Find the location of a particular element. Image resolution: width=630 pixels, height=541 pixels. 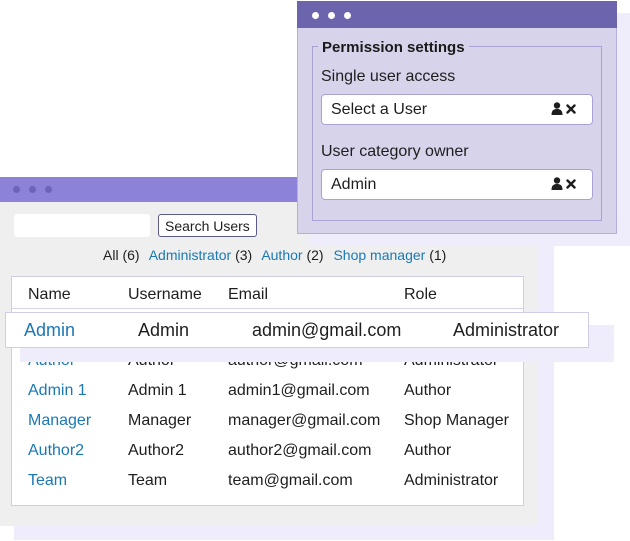

column-header-name: Name is located at coordinates (49, 295).